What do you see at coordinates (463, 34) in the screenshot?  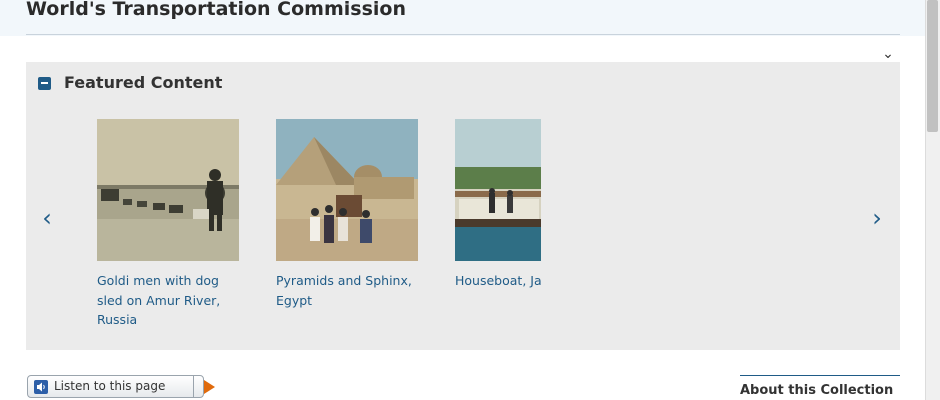 I see `header-divider` at bounding box center [463, 34].